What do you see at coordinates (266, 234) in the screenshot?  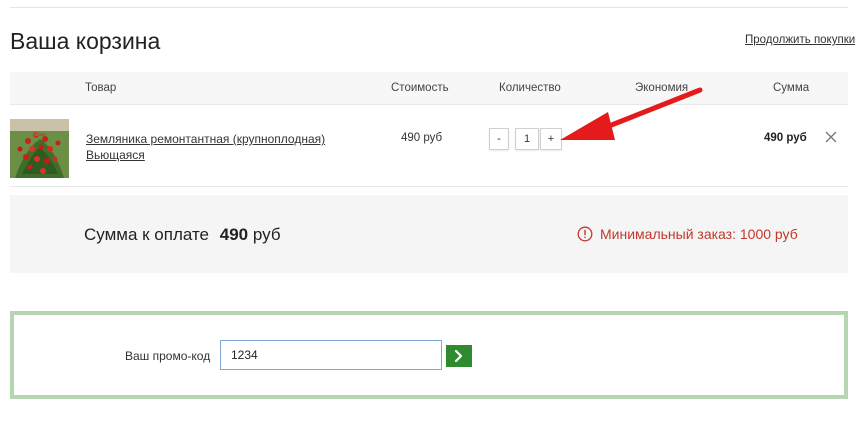 I see `total-currency: руб` at bounding box center [266, 234].